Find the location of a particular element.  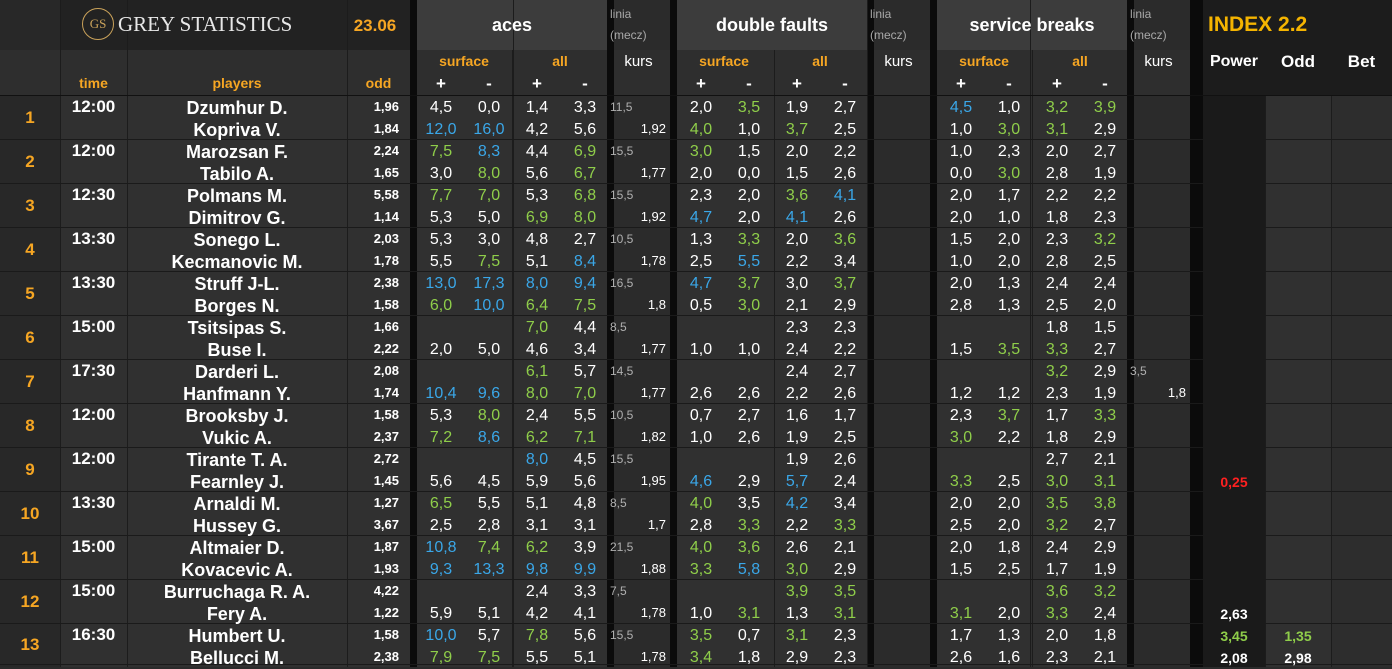

line-odd: 1,92 is located at coordinates (653, 128).